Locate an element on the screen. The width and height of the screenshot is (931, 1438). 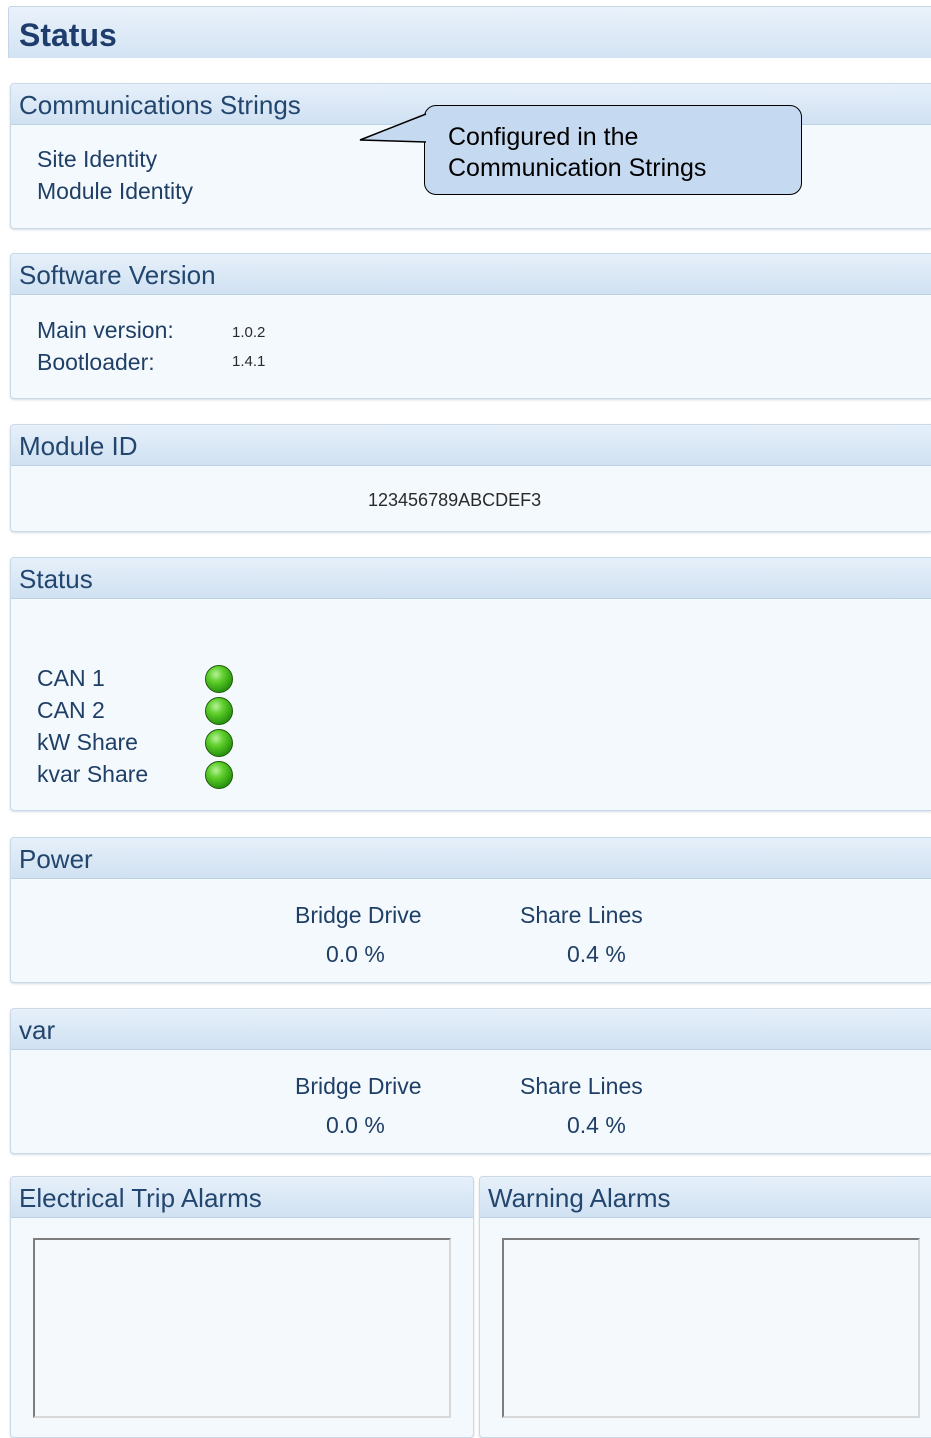
power-title: Power is located at coordinates (56, 859).